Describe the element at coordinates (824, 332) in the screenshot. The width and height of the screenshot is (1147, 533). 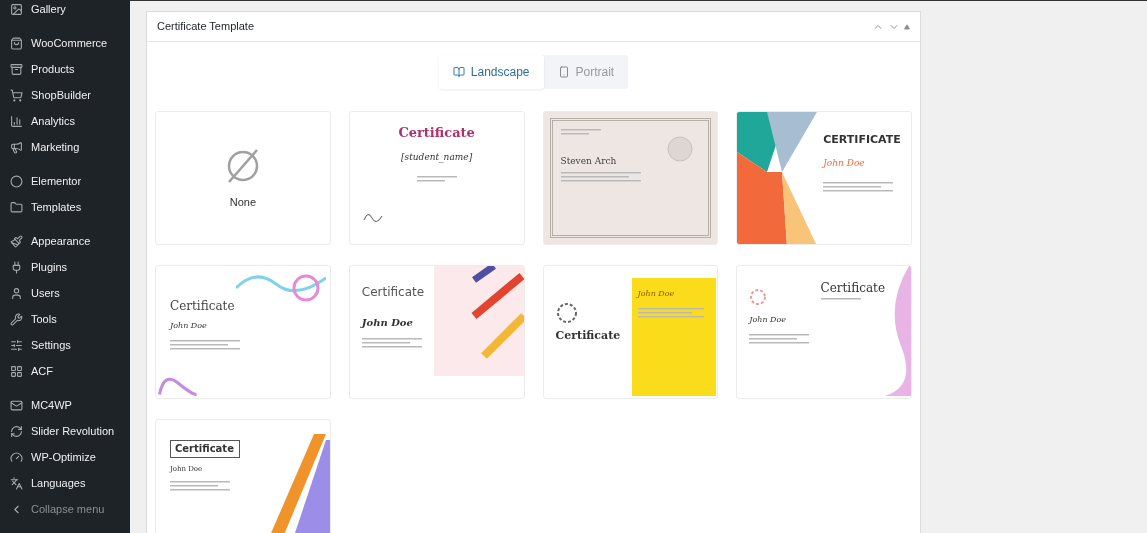
I see `template-card: John Doe Certificate` at that location.